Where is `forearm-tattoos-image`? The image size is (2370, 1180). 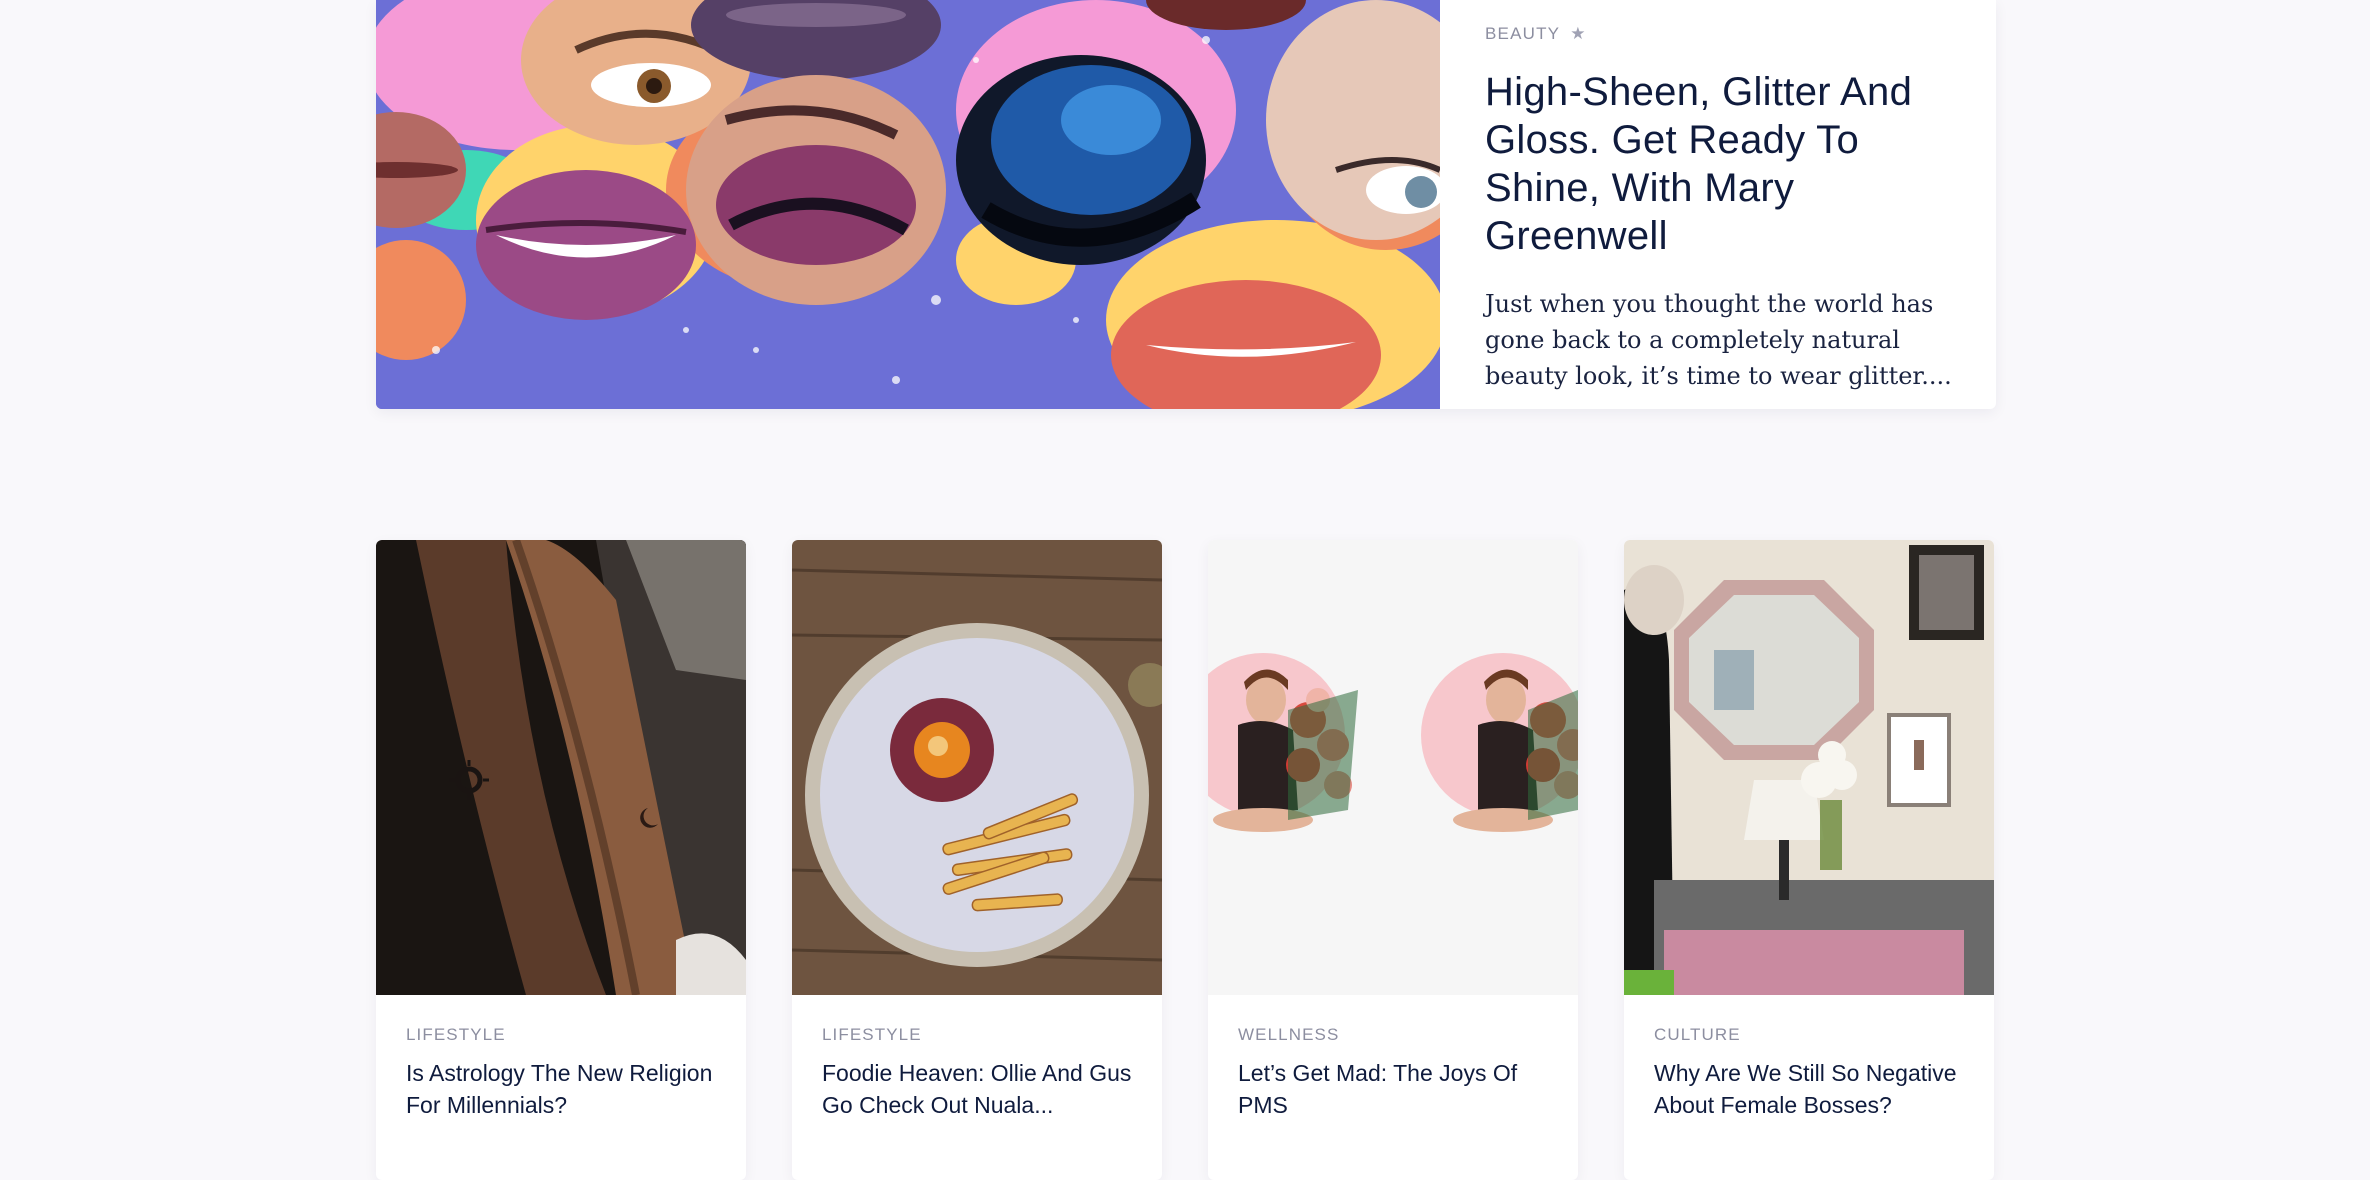 forearm-tattoos-image is located at coordinates (561, 767).